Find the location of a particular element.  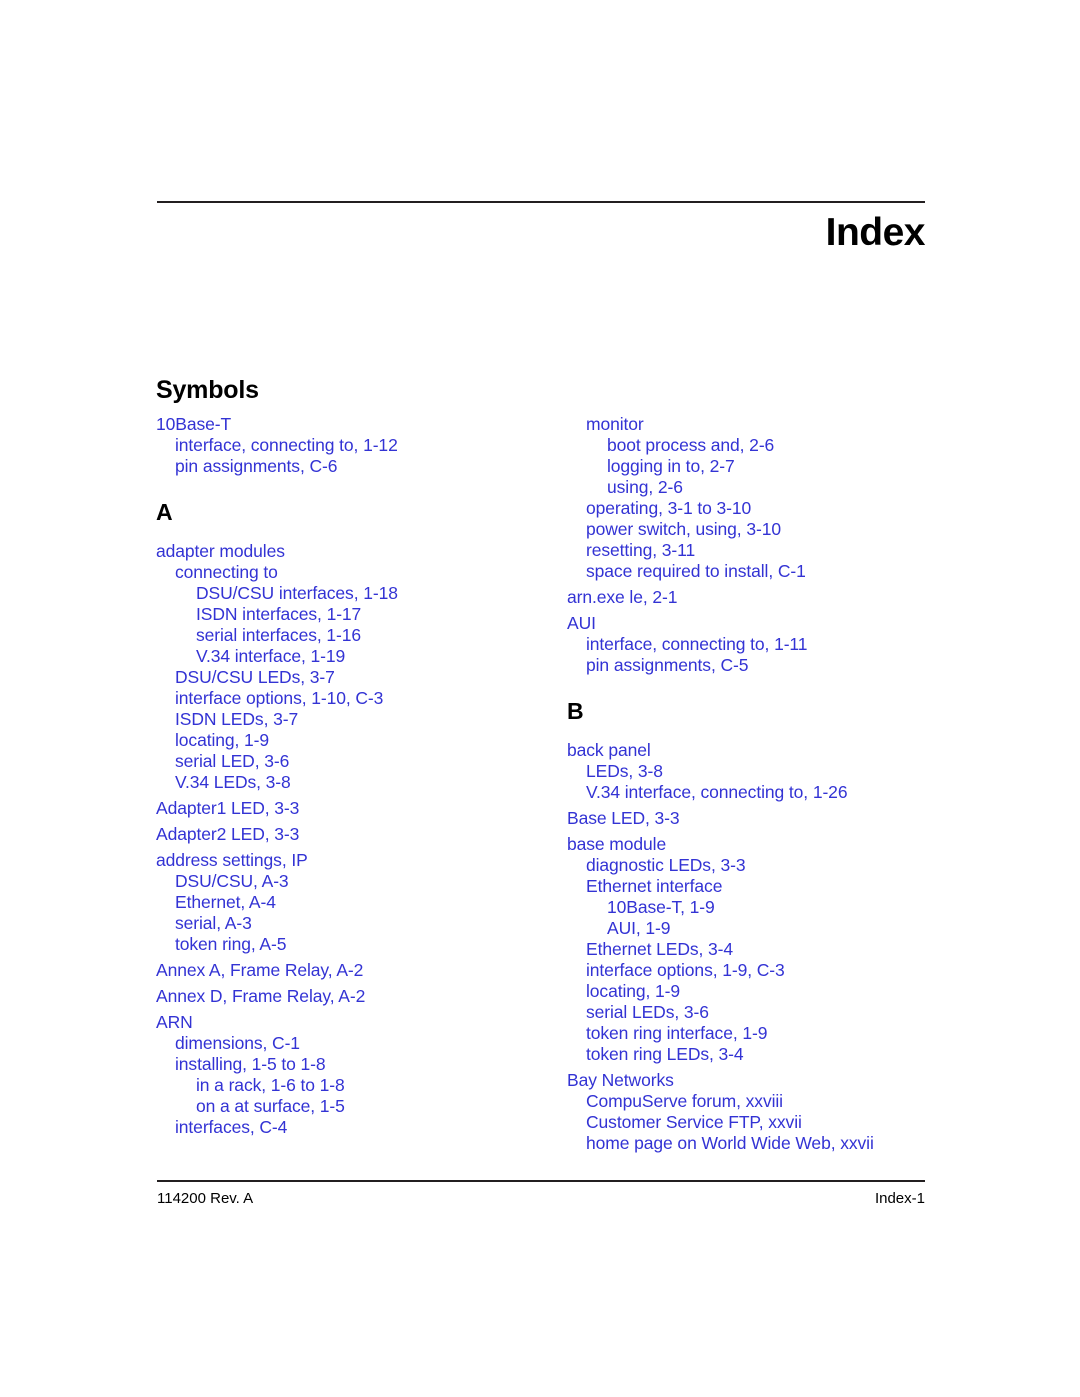

index-entry-group: Annex D, Frame Relay, A-2 is located at coordinates (356, 996).